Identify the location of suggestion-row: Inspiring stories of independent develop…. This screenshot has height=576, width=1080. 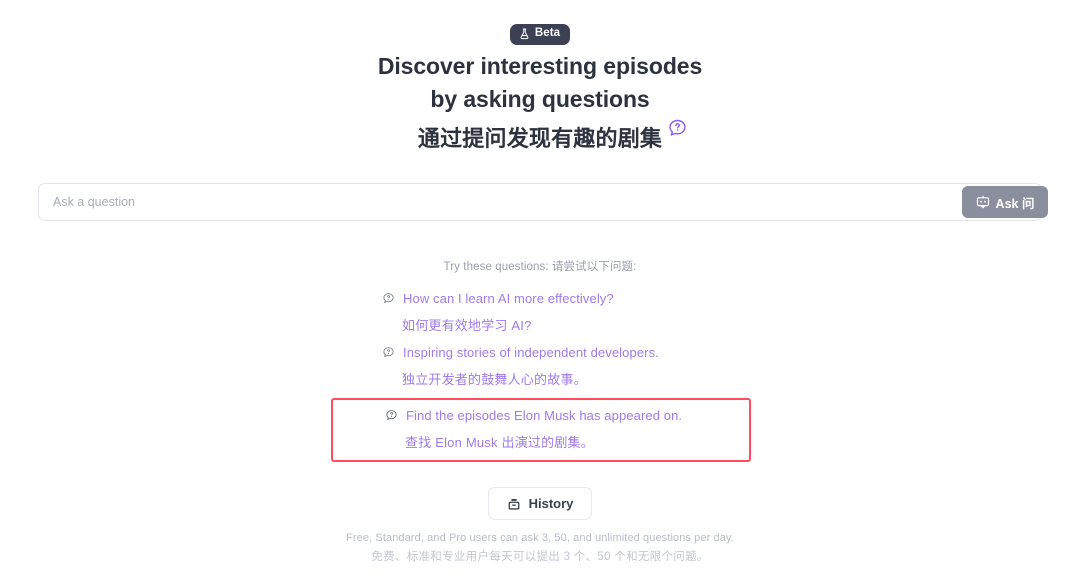
(540, 353).